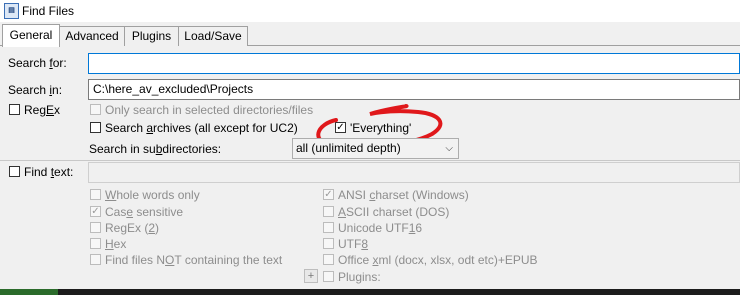 This screenshot has width=740, height=295. What do you see at coordinates (37, 63) in the screenshot?
I see `search-for-label: Search for:` at bounding box center [37, 63].